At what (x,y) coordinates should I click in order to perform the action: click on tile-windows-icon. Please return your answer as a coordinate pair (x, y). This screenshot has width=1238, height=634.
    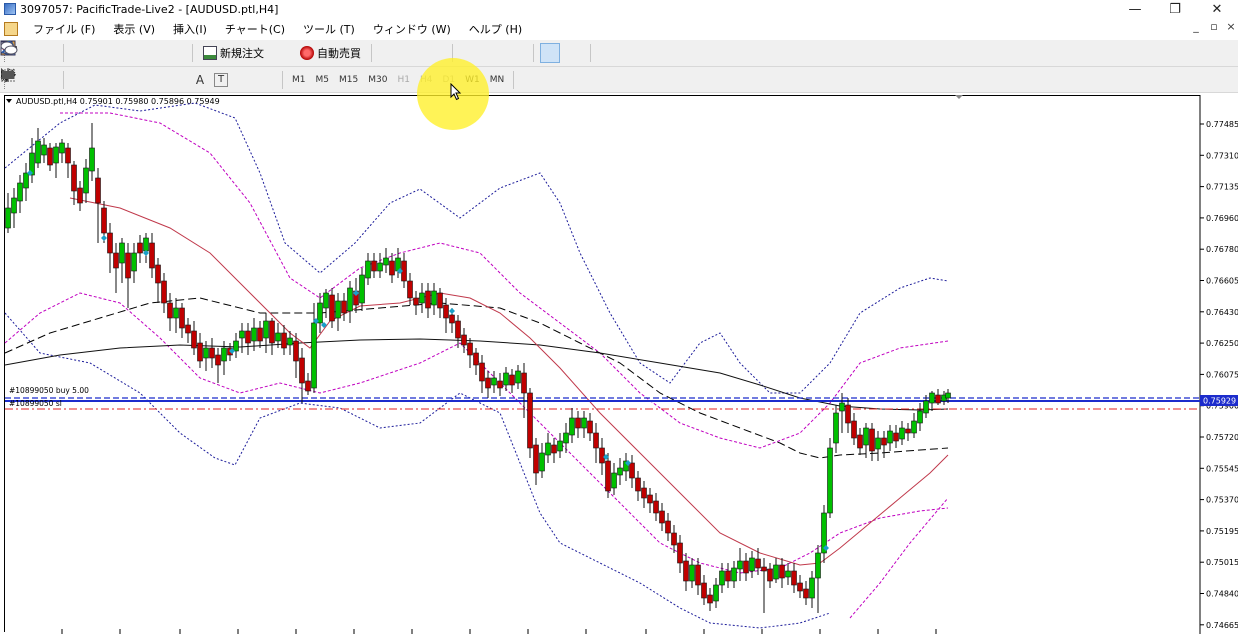
    Looking at the image, I should click on (263, 51).